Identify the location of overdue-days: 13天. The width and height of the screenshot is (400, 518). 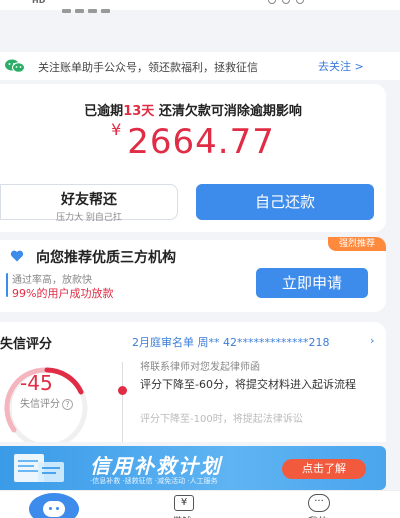
(139, 111).